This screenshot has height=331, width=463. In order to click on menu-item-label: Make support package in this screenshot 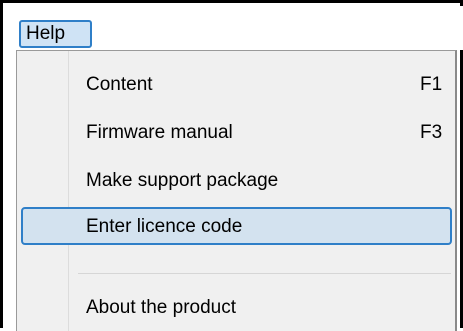, I will do `click(182, 180)`.